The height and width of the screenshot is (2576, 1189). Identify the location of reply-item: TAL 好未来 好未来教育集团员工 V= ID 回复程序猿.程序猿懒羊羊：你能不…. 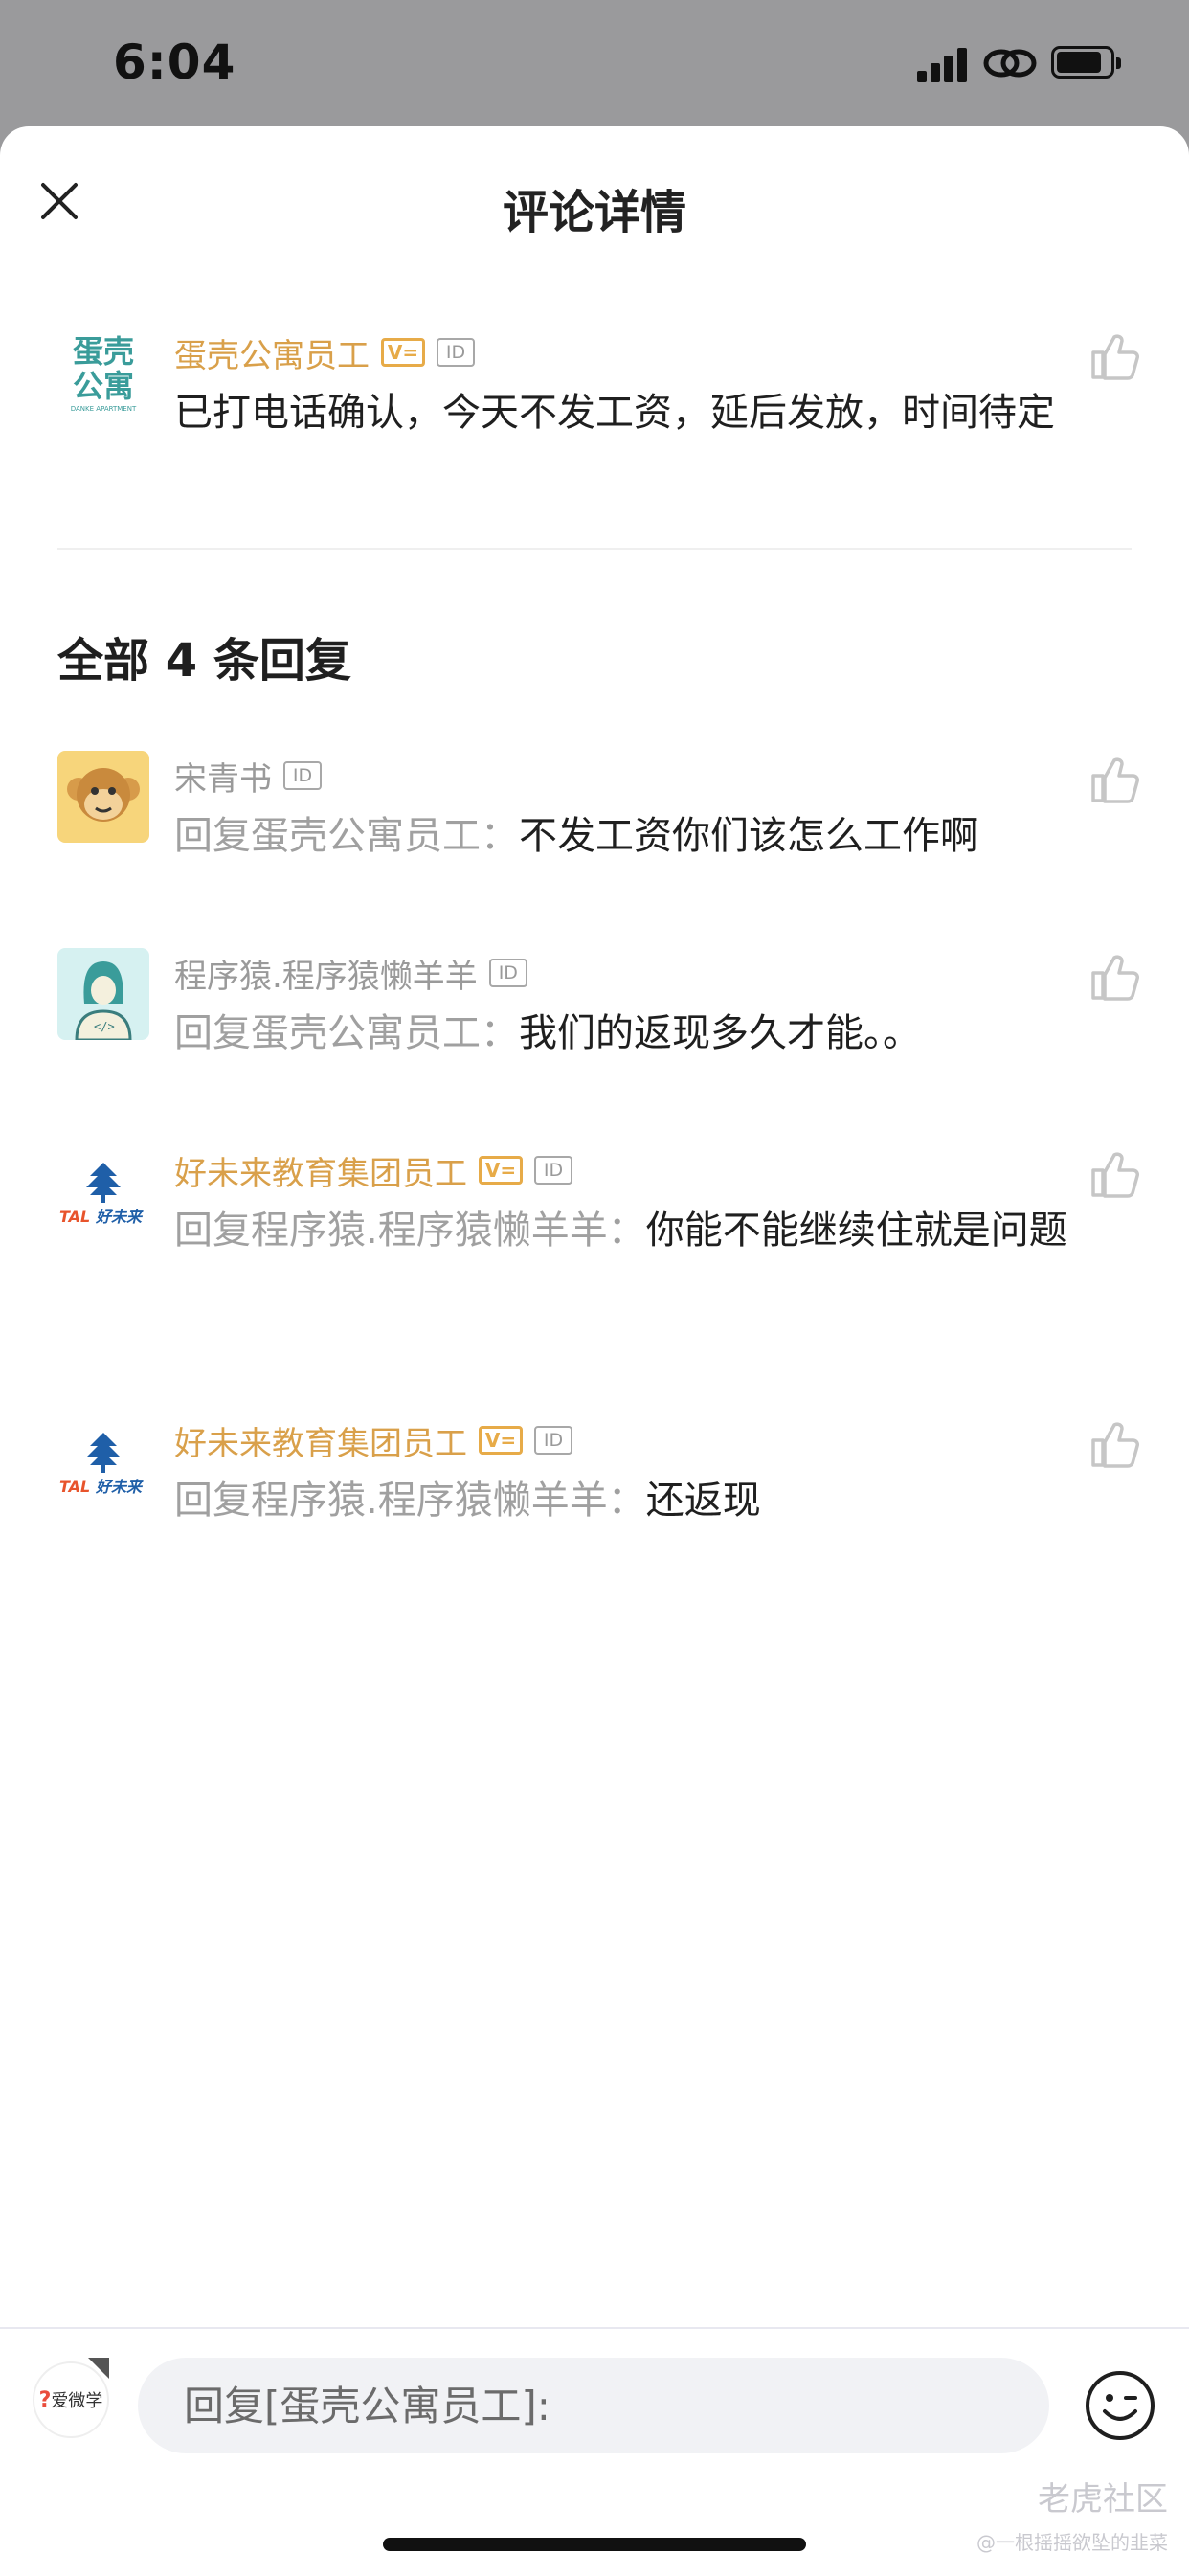
(598, 1255).